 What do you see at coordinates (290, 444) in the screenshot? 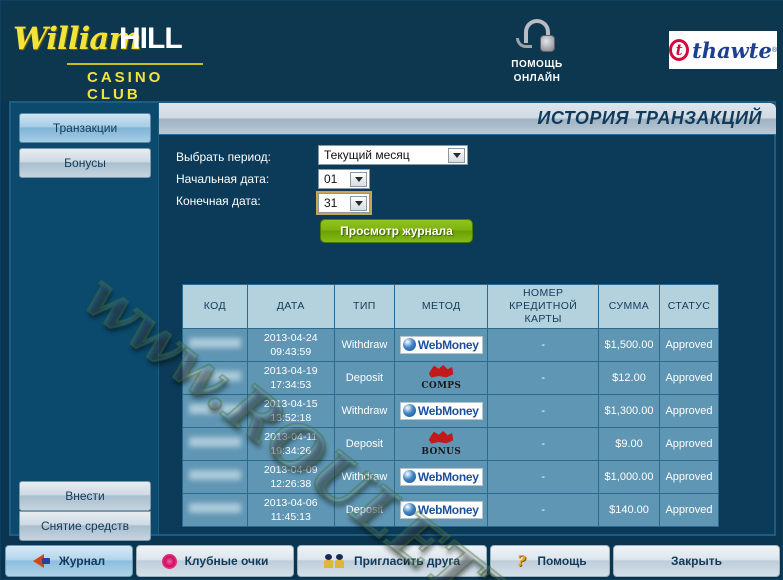
I see `cell-date: 2013-04-11 19:34:26` at bounding box center [290, 444].